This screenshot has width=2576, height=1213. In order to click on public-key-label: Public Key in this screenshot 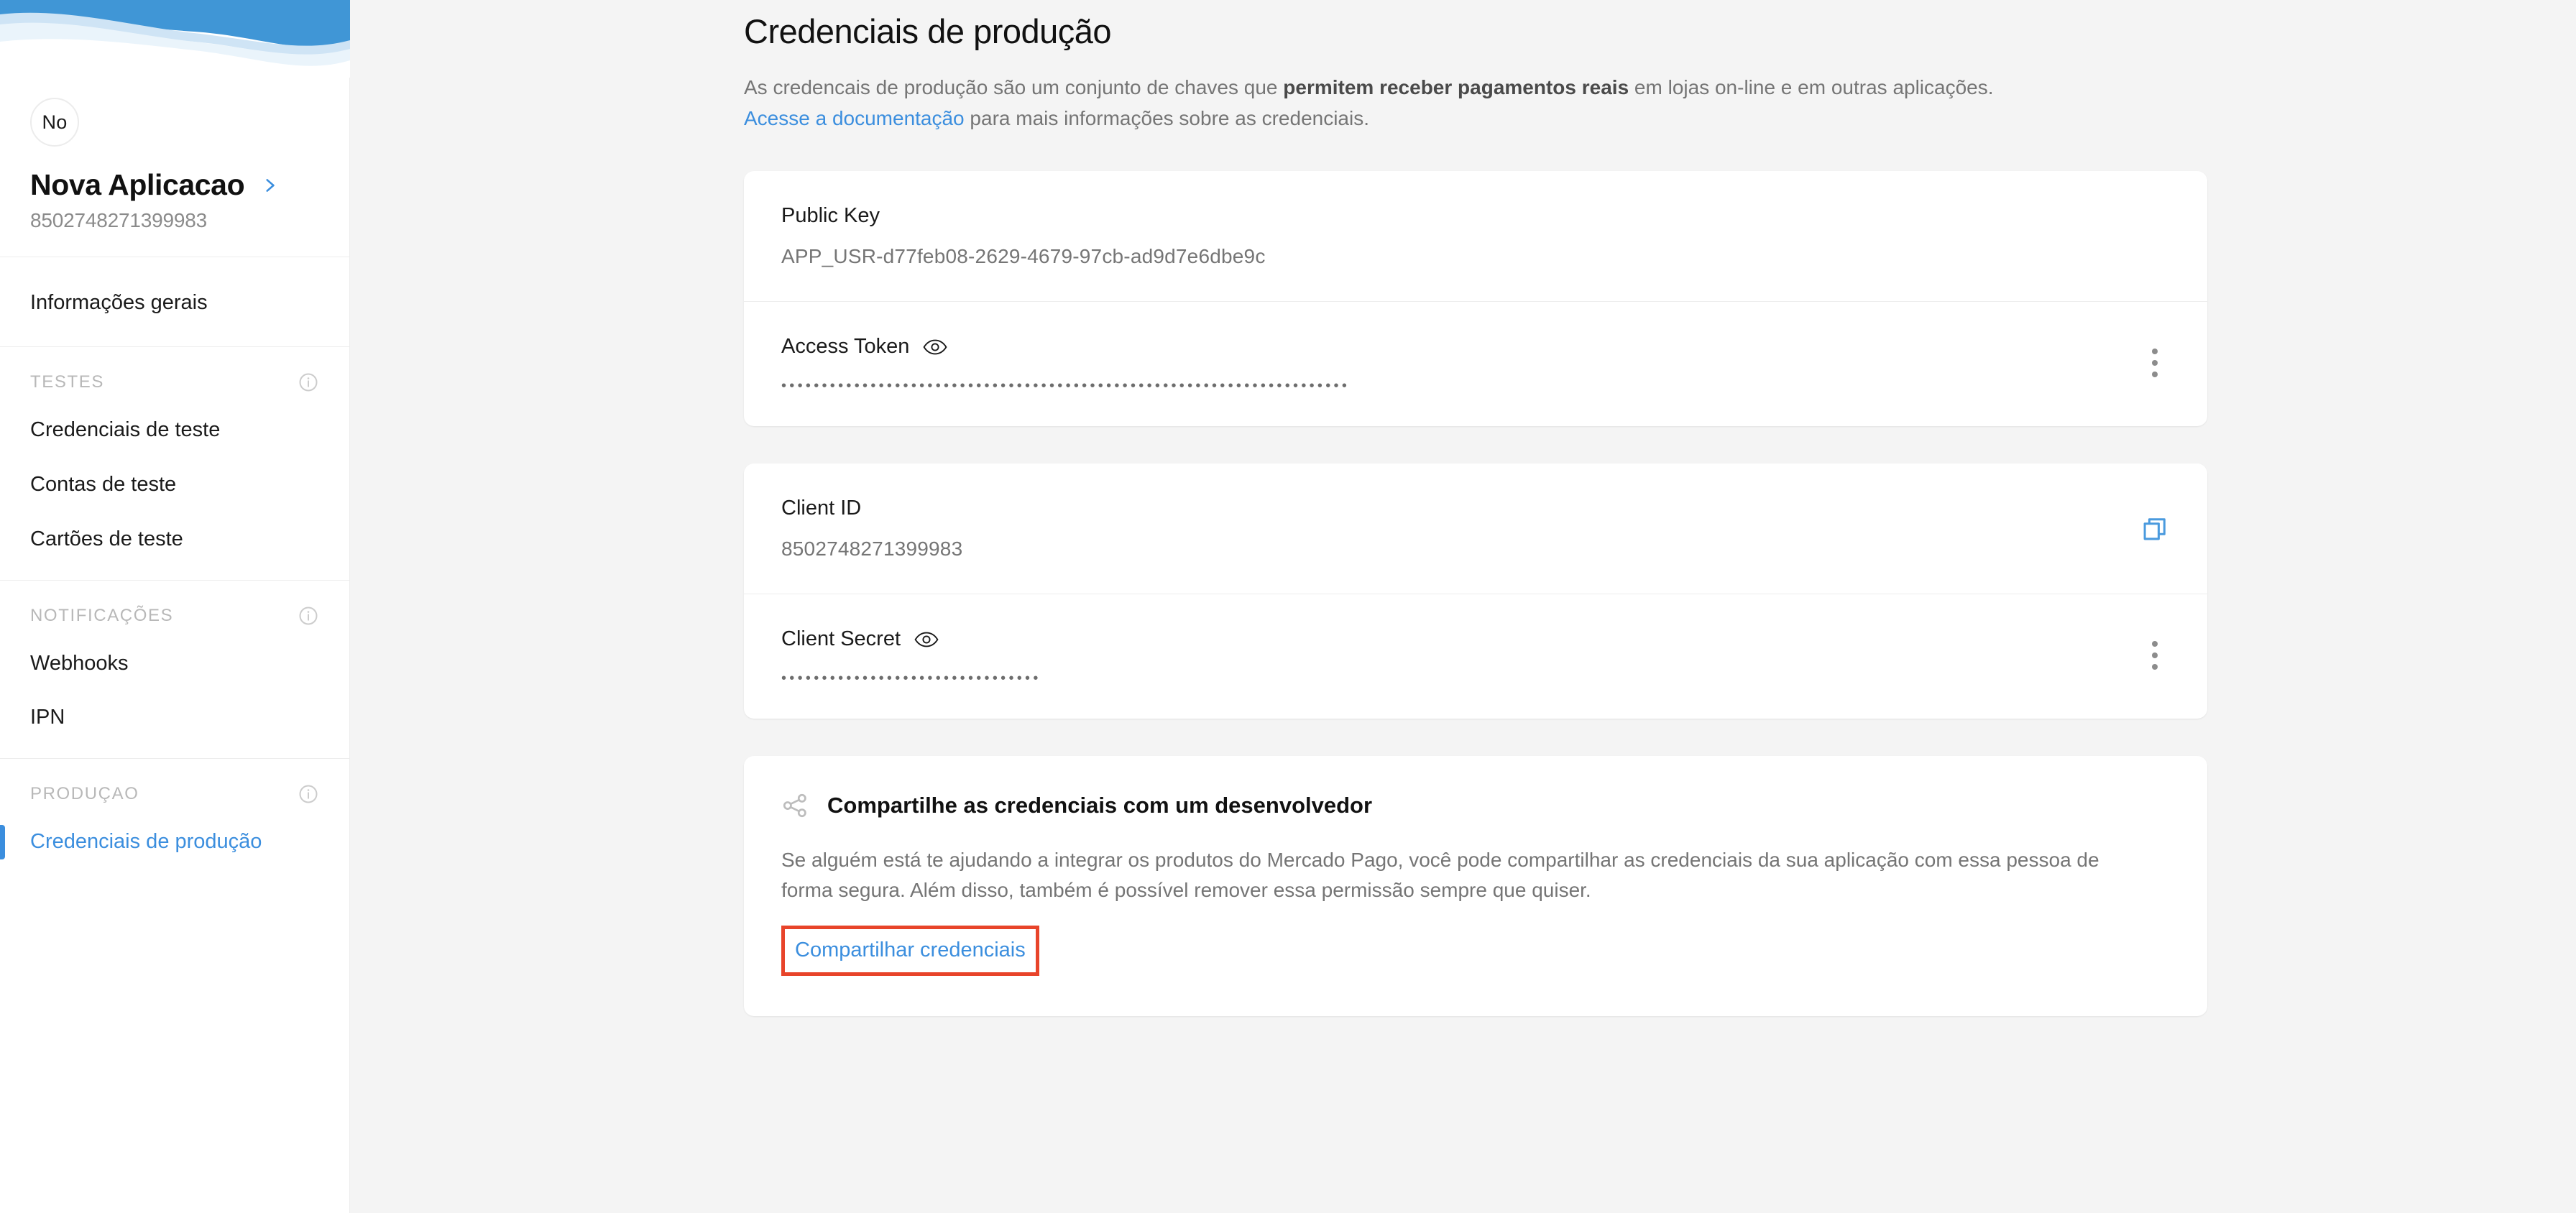, I will do `click(830, 216)`.